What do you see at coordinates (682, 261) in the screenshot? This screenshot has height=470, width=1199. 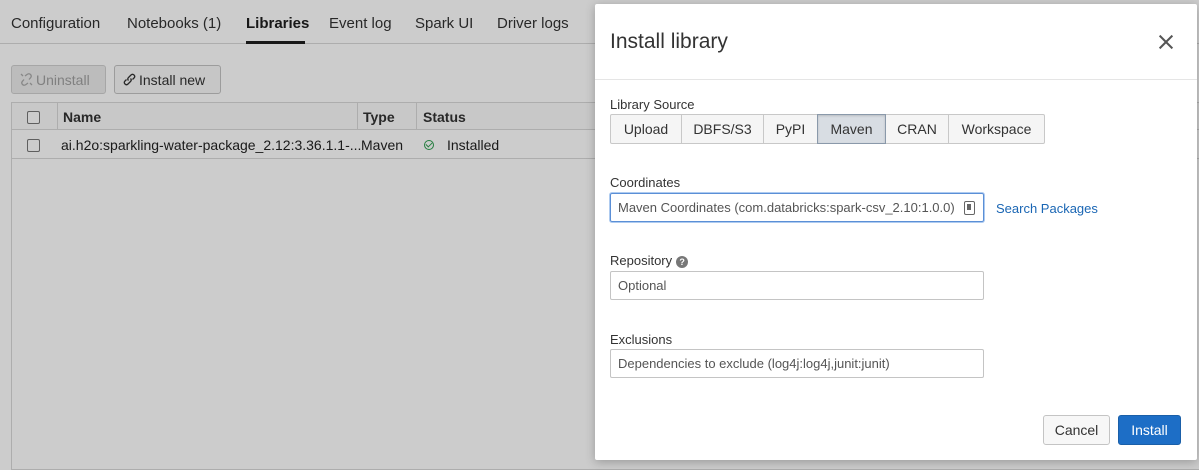 I see `help-icon: ?` at bounding box center [682, 261].